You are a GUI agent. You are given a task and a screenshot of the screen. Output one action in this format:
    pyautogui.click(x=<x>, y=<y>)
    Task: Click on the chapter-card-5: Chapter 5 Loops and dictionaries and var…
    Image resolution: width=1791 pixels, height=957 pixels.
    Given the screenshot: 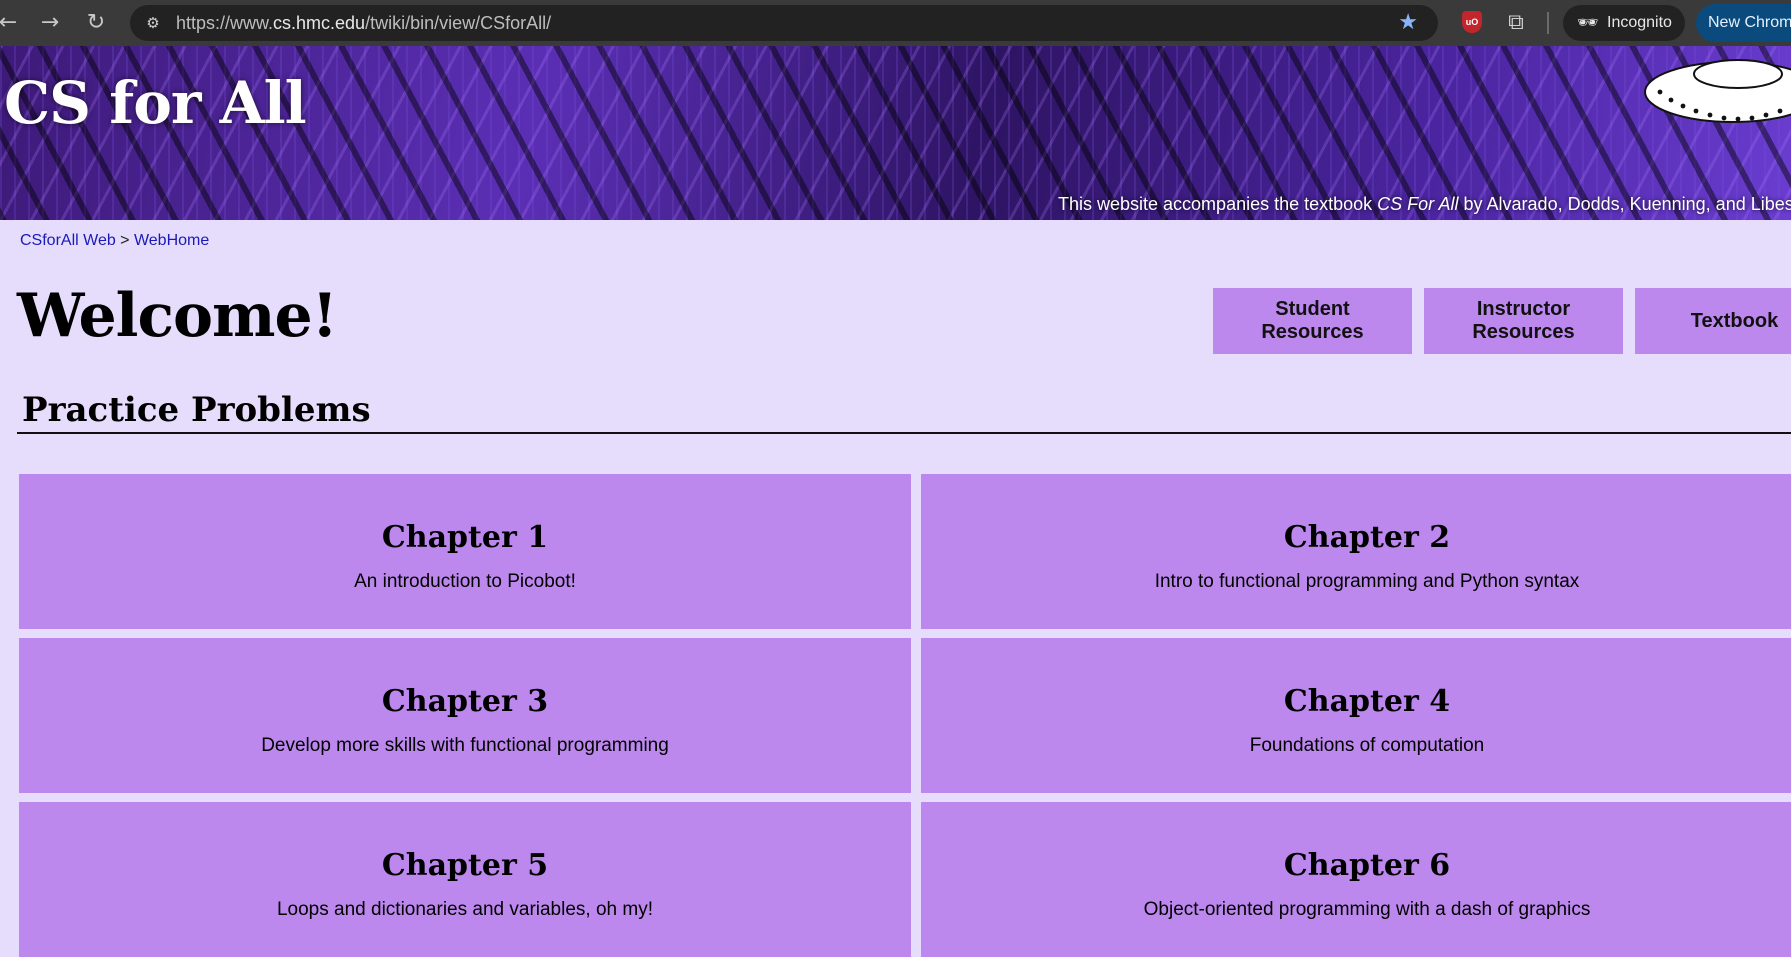 What is the action you would take?
    pyautogui.click(x=465, y=879)
    